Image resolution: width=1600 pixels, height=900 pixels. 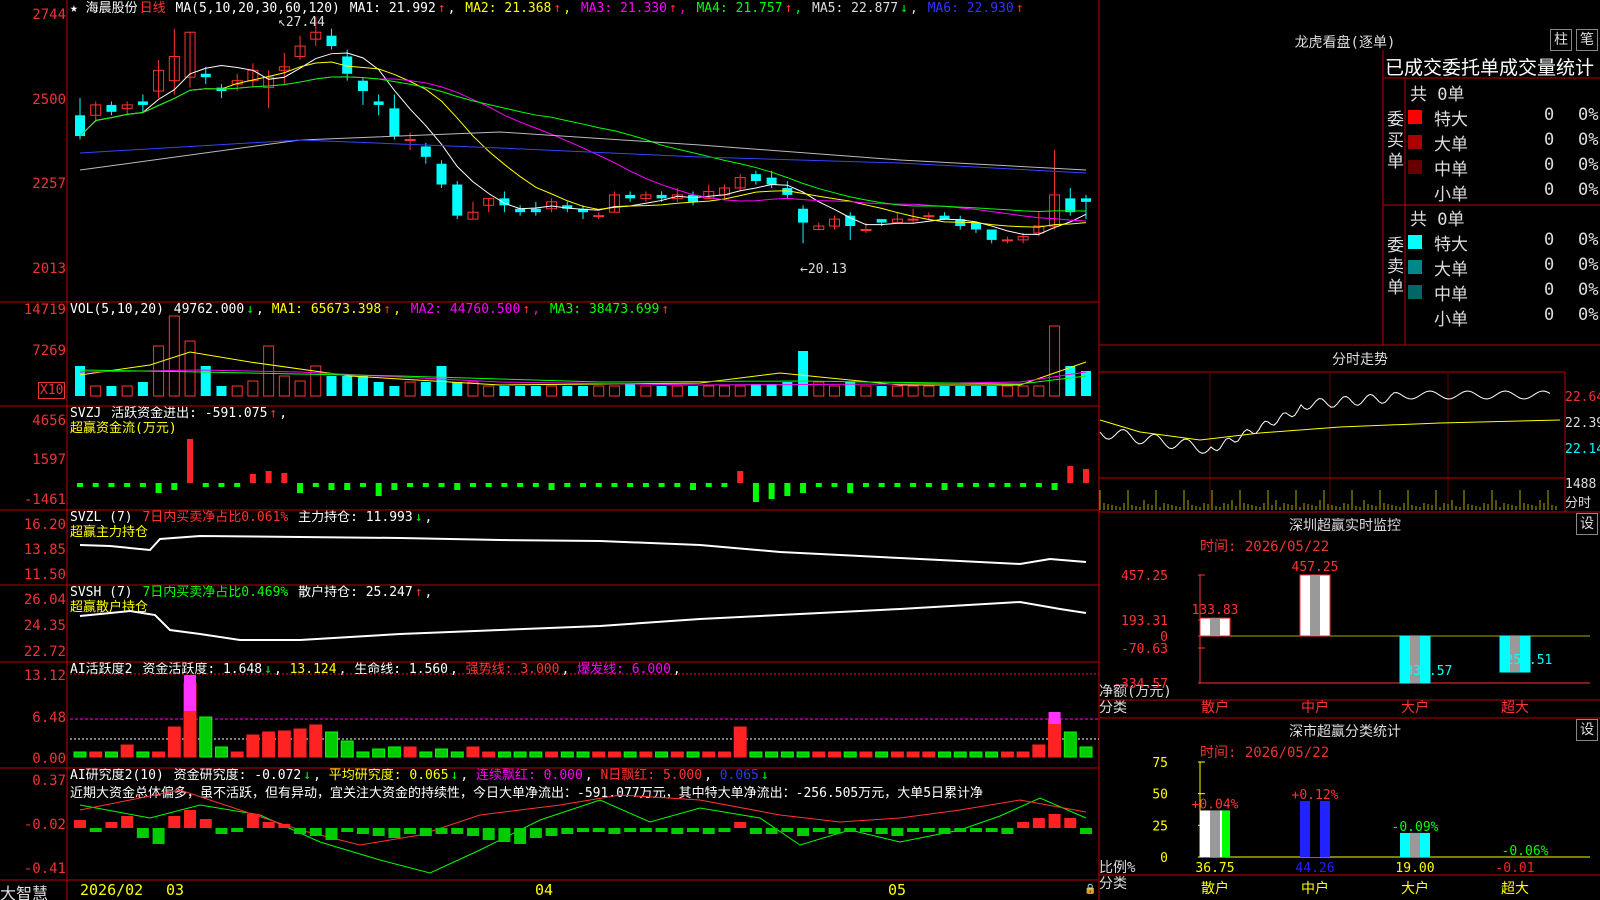 I want to click on activity-peak-bar, so click(x=190, y=693).